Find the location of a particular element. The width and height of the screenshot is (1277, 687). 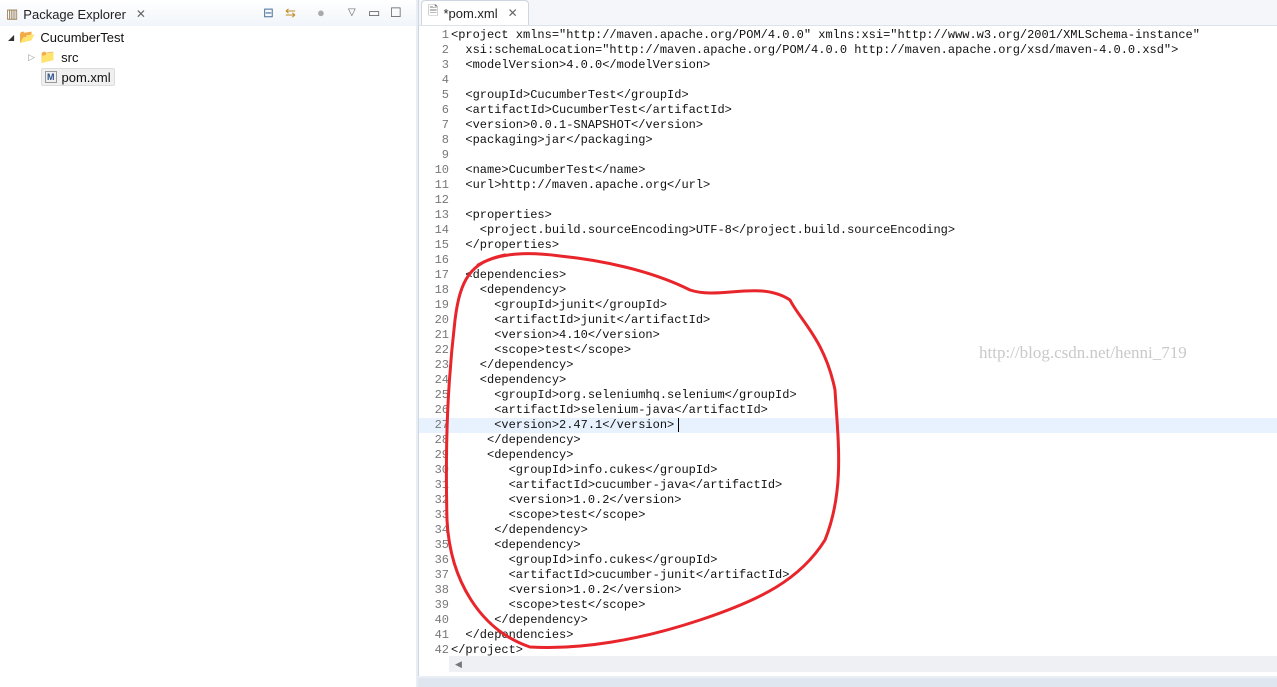

line-number: 21 is located at coordinates (441, 335).